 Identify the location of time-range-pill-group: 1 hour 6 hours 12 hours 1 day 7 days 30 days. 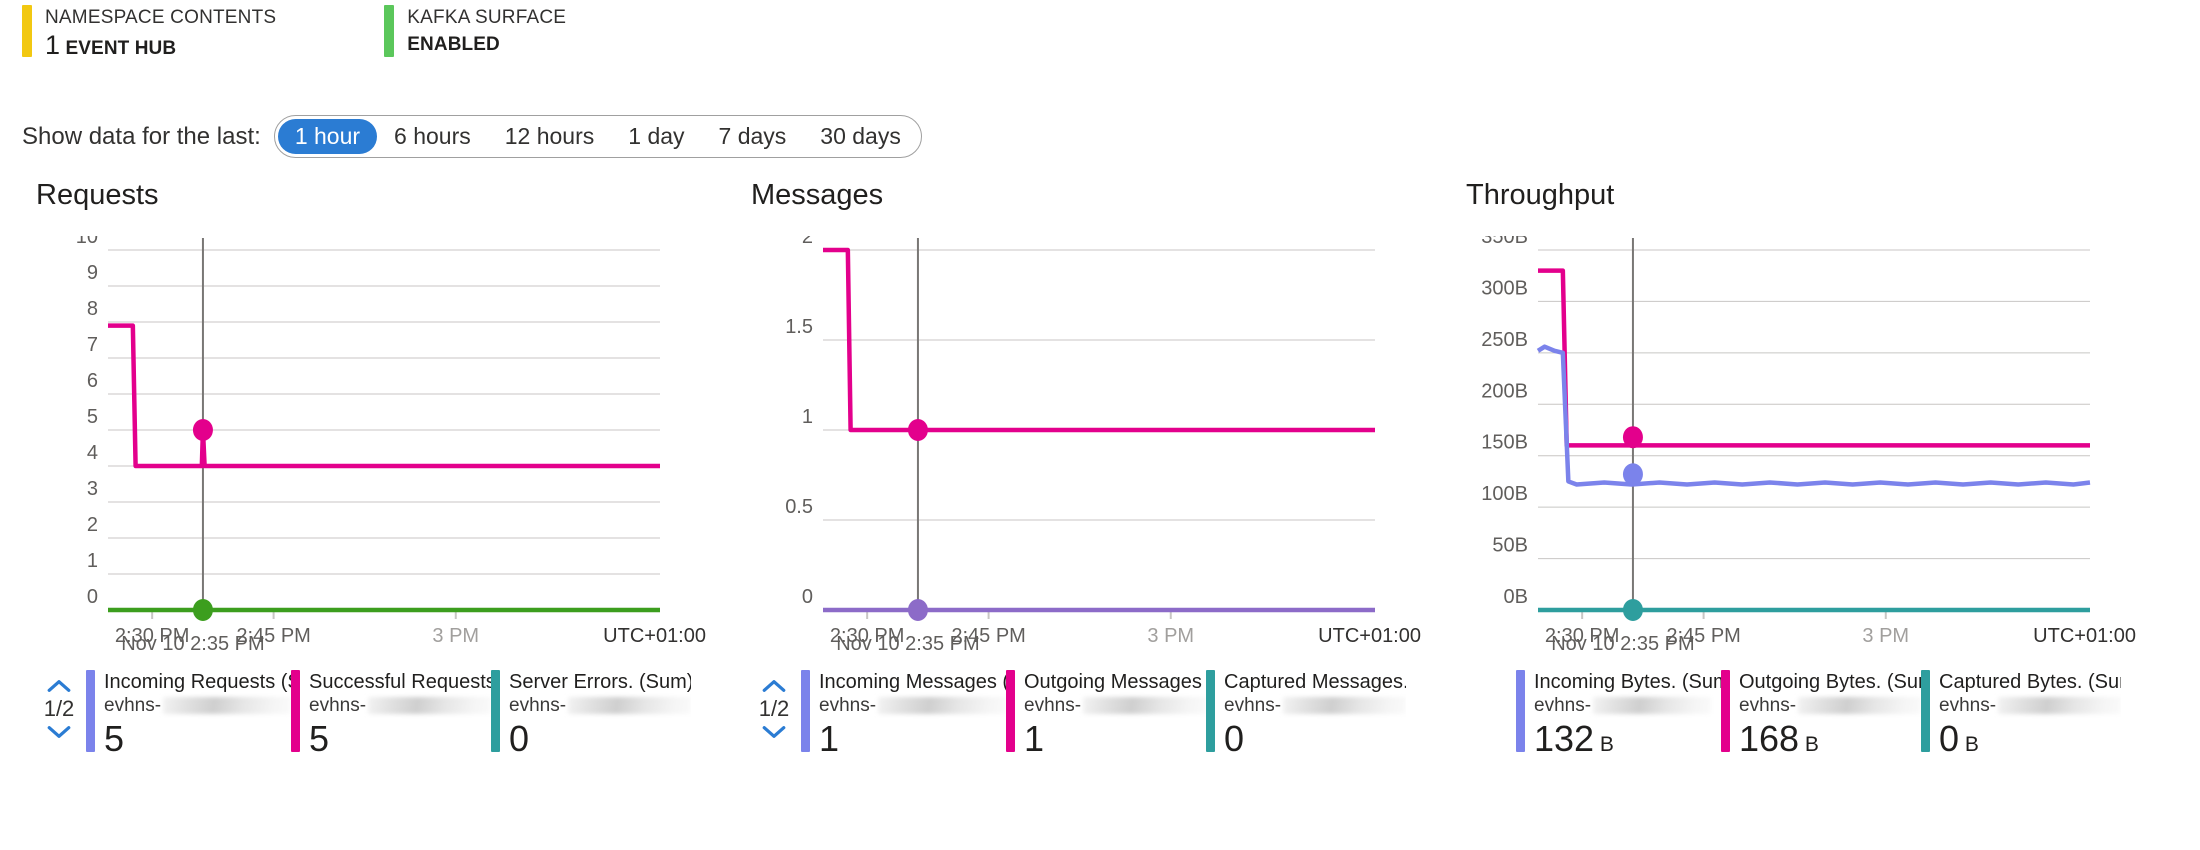
(597, 136).